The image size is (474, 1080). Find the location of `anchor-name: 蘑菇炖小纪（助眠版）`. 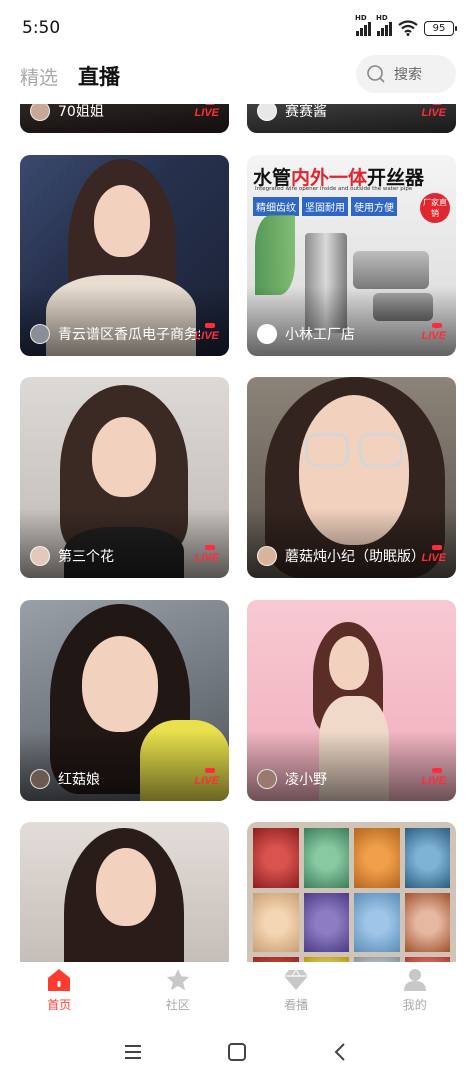

anchor-name: 蘑菇炖小纪（助眠版） is located at coordinates (355, 557).